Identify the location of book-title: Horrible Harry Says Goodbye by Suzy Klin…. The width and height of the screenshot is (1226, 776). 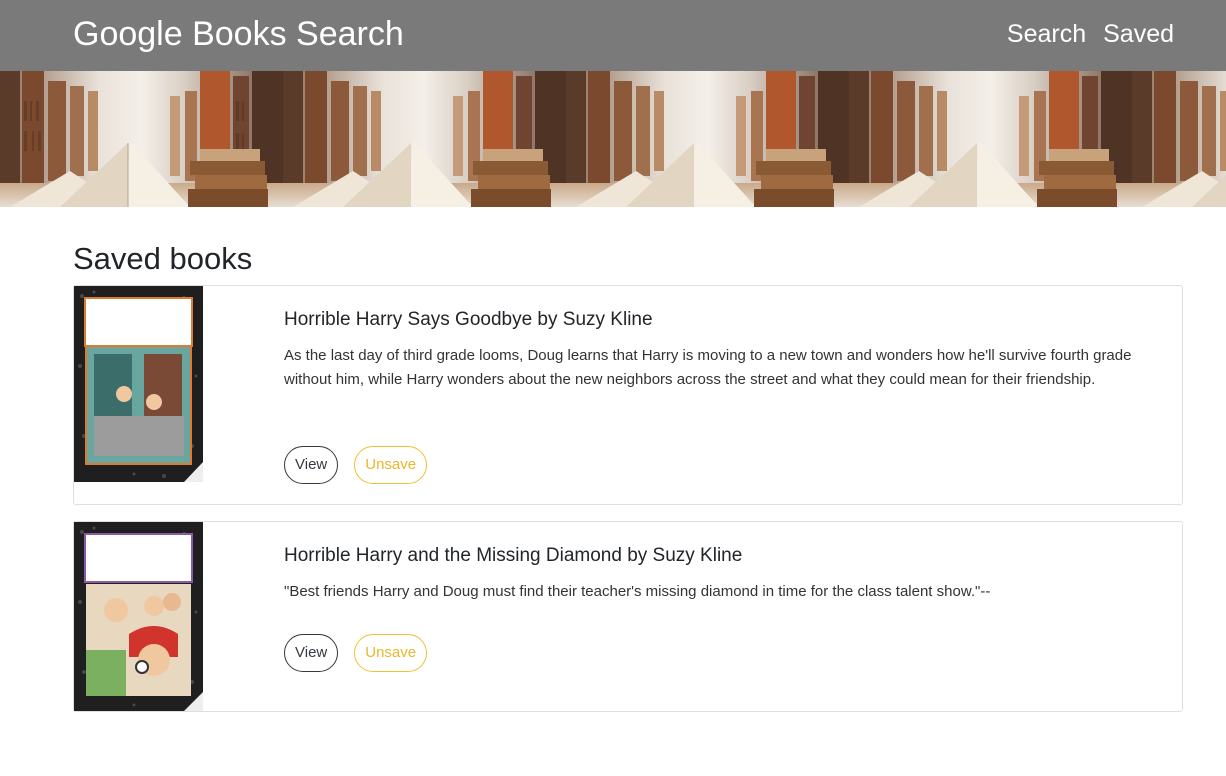
(468, 319).